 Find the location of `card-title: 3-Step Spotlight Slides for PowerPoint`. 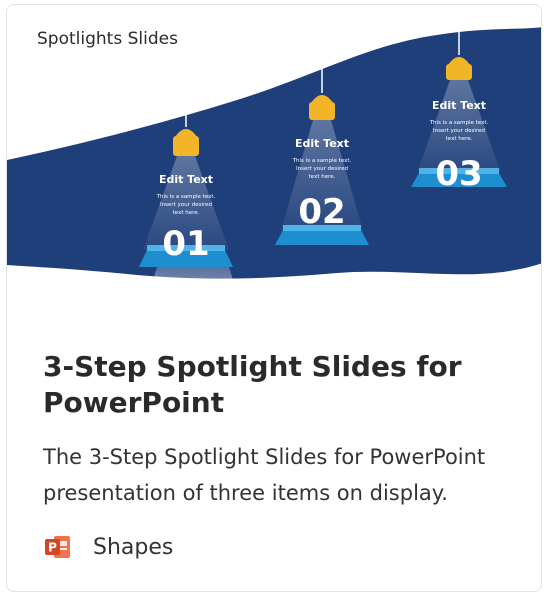

card-title: 3-Step Spotlight Slides for PowerPoint is located at coordinates (278, 385).